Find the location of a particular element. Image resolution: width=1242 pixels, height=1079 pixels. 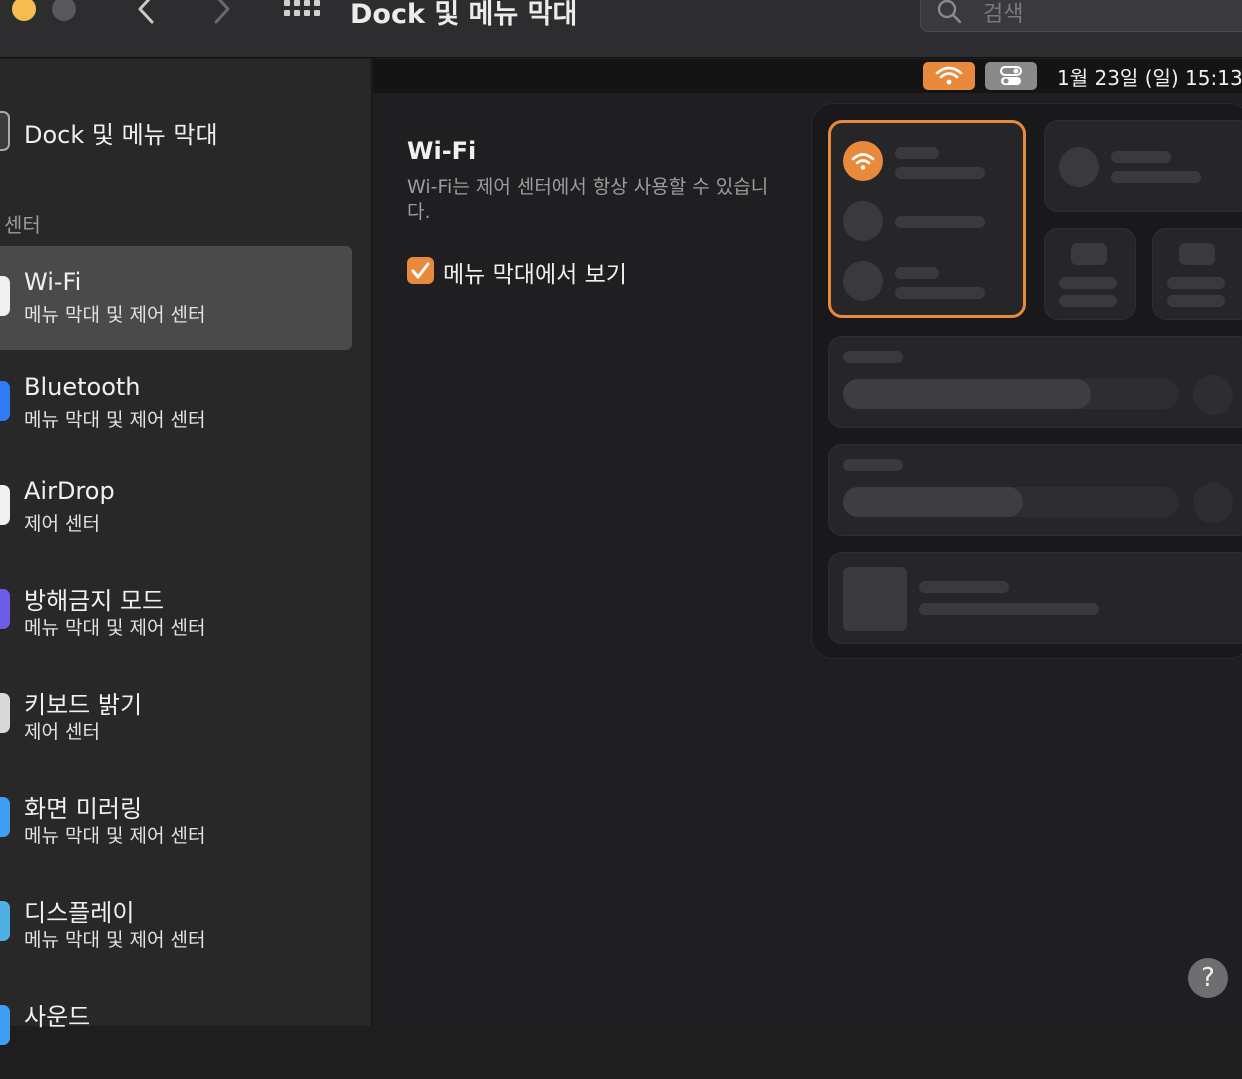

network-module-highlight is located at coordinates (927, 219).